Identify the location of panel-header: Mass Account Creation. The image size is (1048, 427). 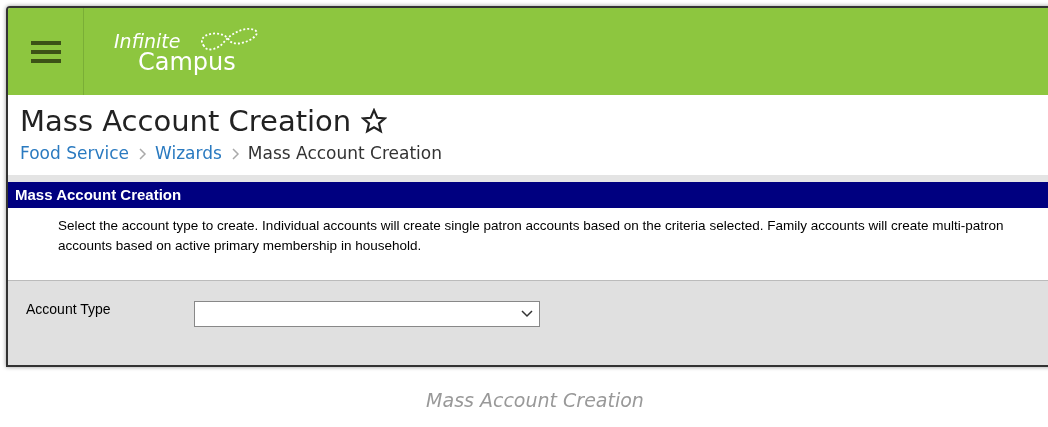
(528, 195).